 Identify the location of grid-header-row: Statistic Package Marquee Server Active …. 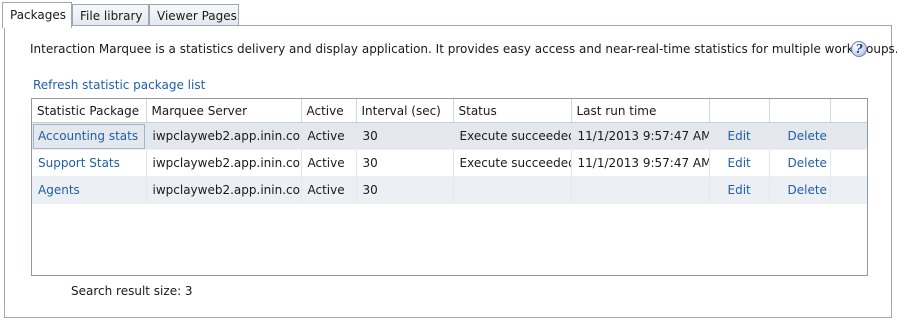
(449, 111).